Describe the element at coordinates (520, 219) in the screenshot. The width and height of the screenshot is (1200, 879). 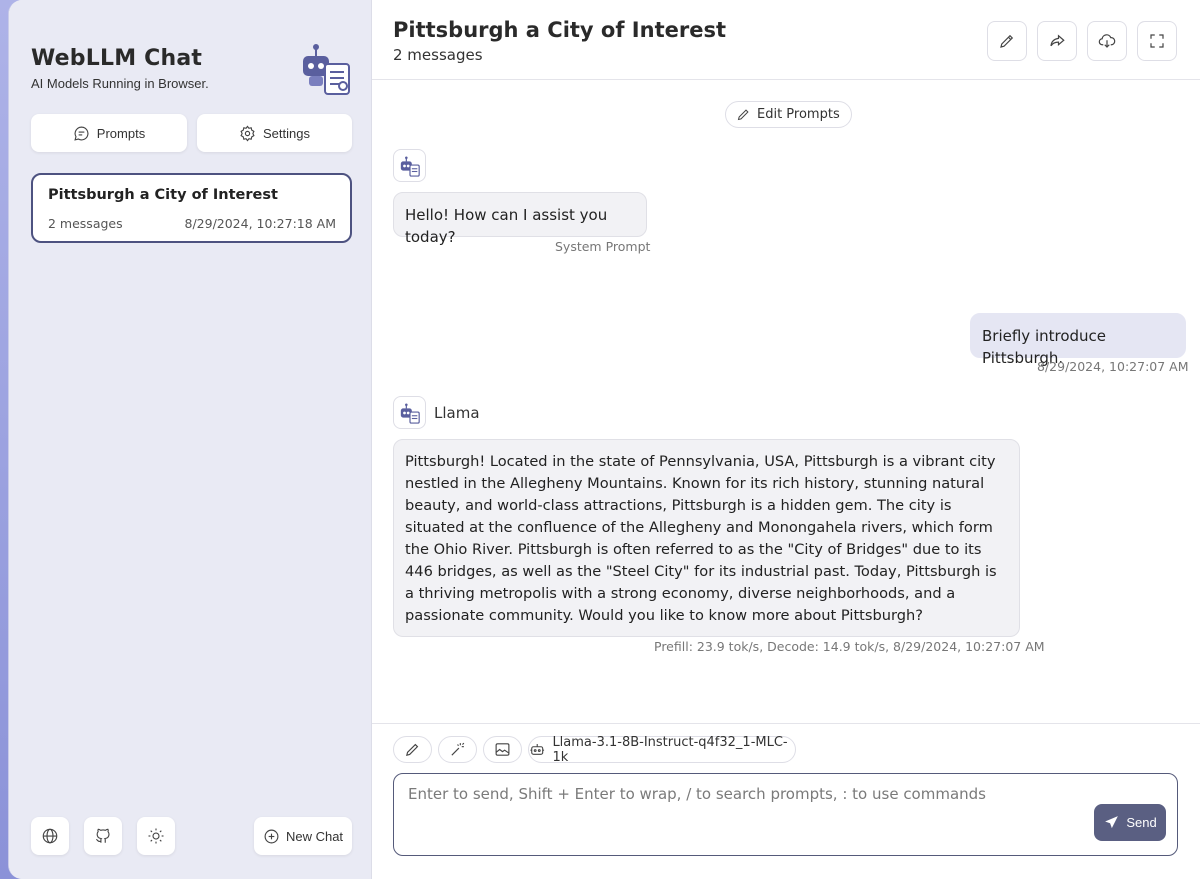
I see `system-message-bubble: Hello! How can I assist you today?` at that location.